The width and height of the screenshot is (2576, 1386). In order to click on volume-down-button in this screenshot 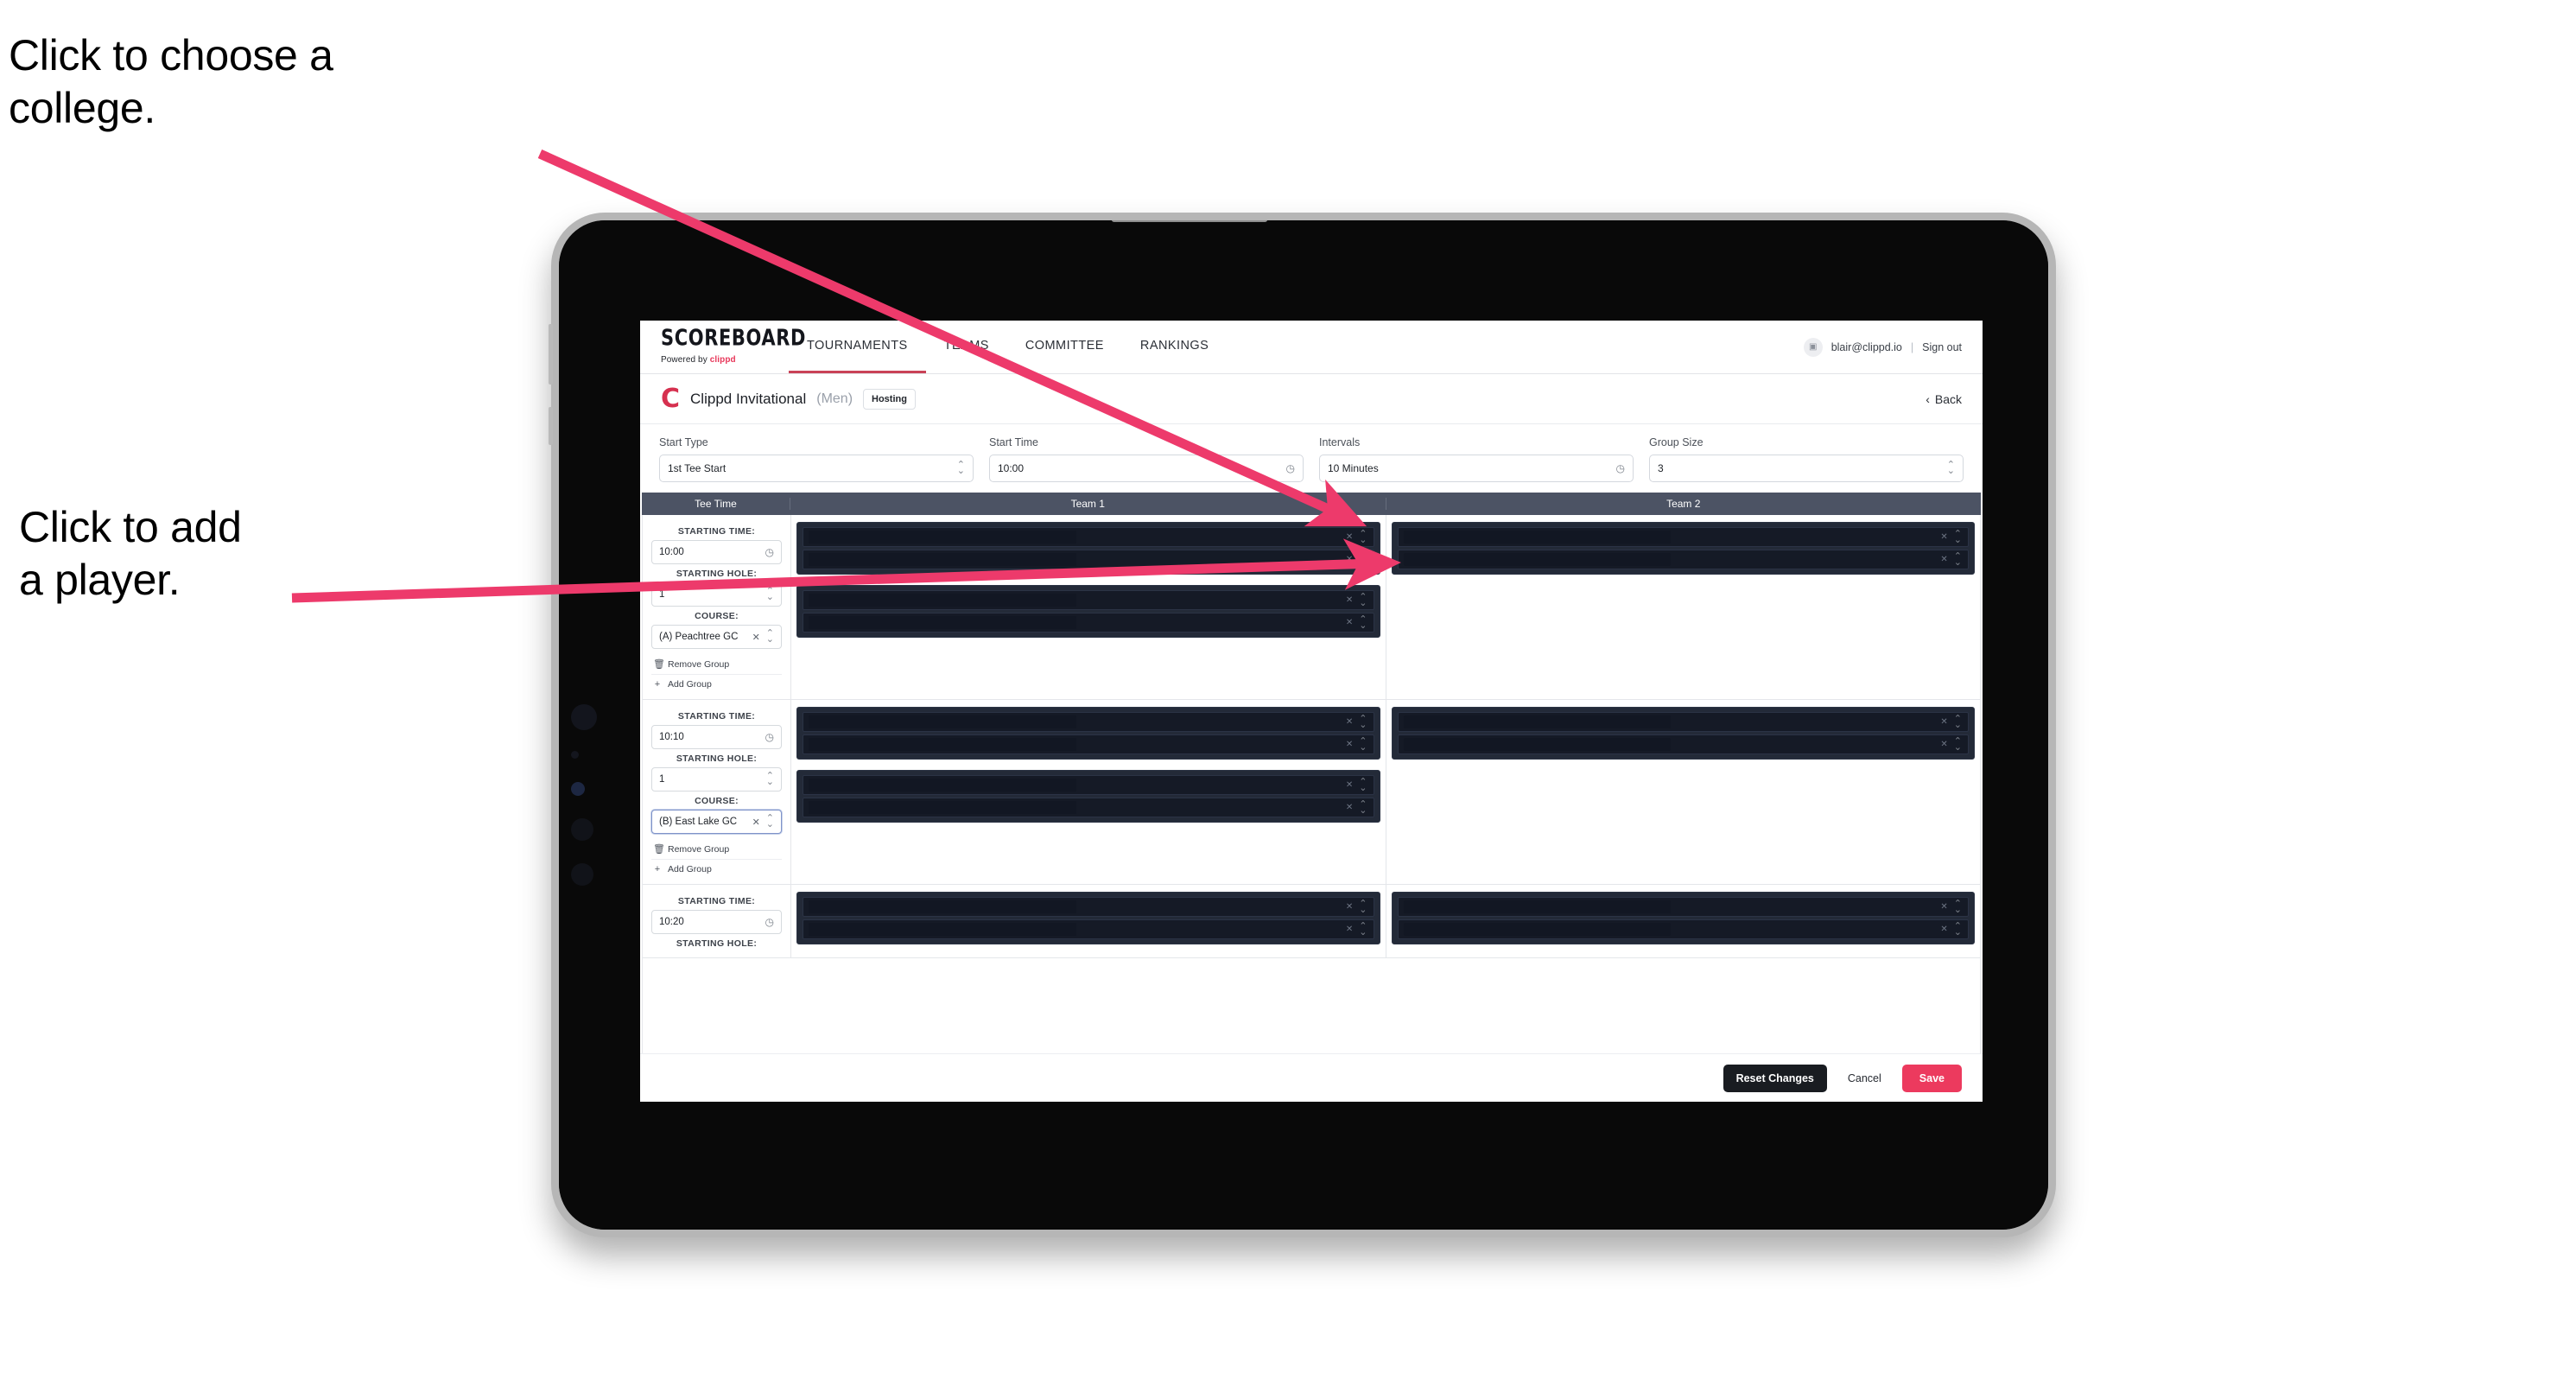, I will do `click(551, 426)`.